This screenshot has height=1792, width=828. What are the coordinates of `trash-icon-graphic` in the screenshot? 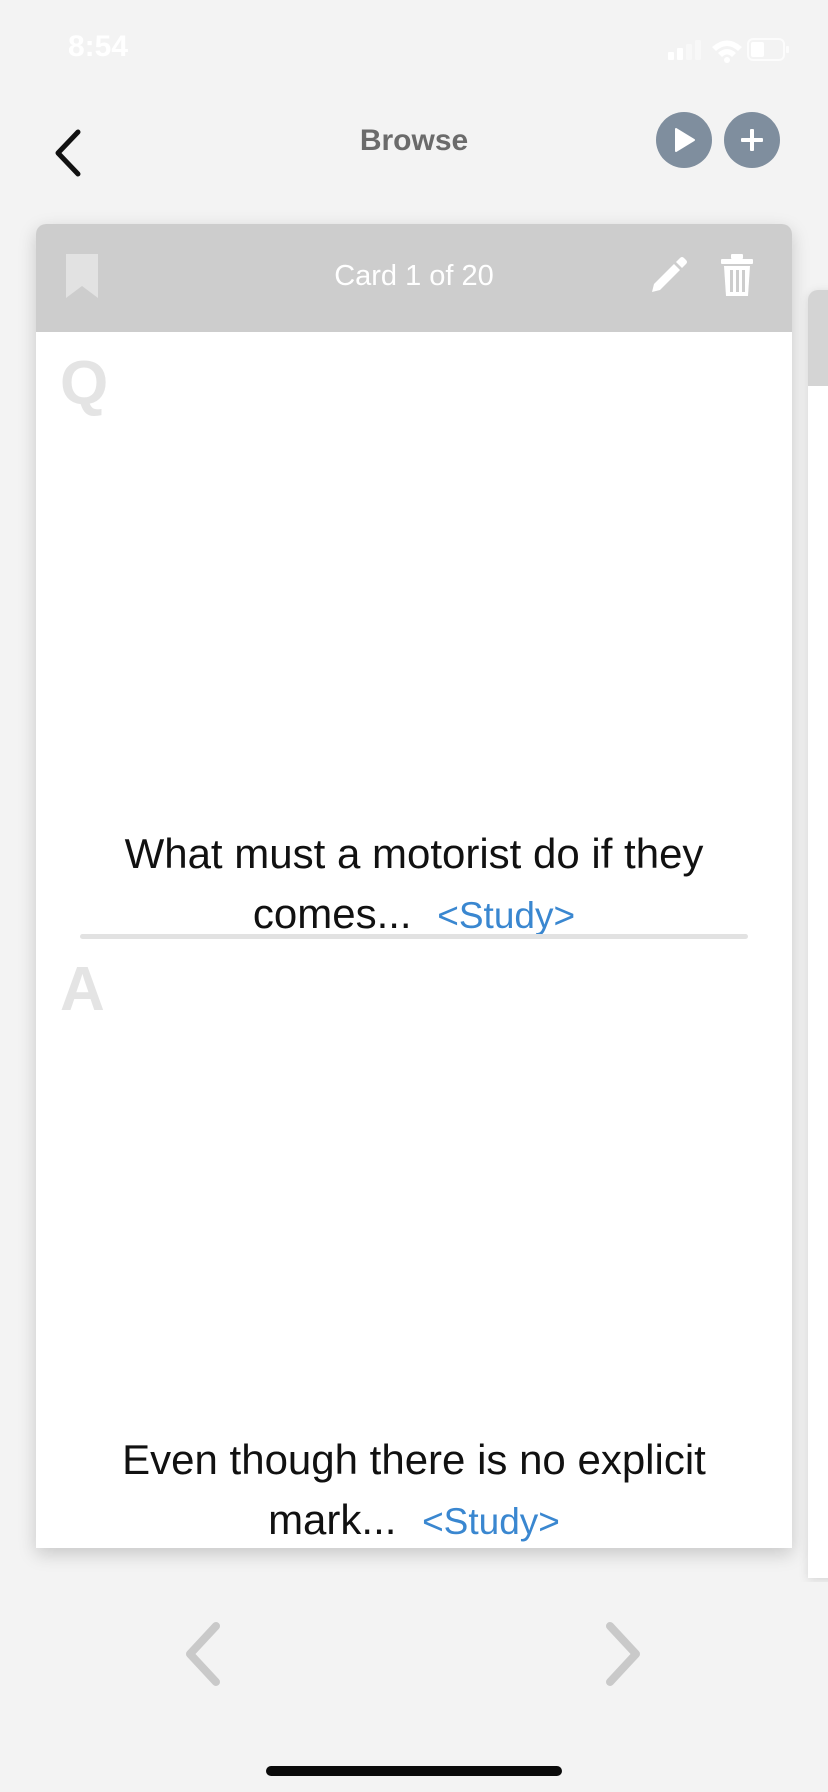 It's located at (737, 275).